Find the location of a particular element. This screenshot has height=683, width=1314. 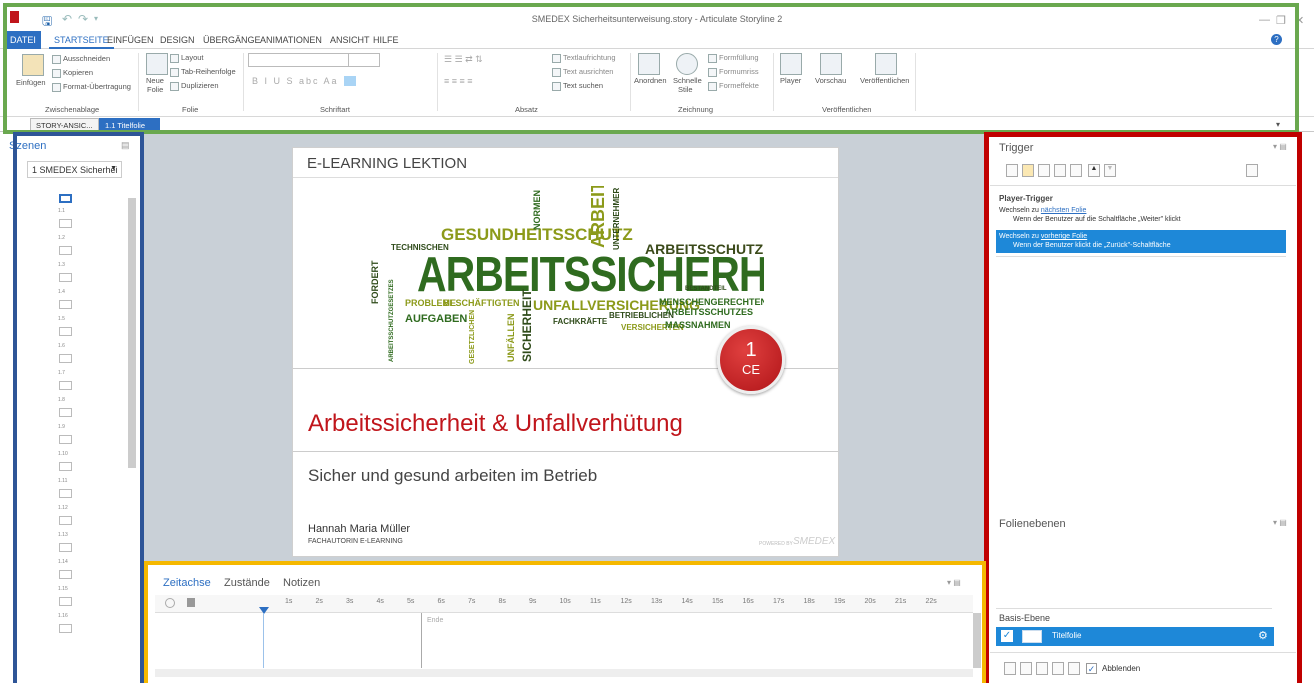

font-format-row: B I U S abc Aa is located at coordinates (295, 81).